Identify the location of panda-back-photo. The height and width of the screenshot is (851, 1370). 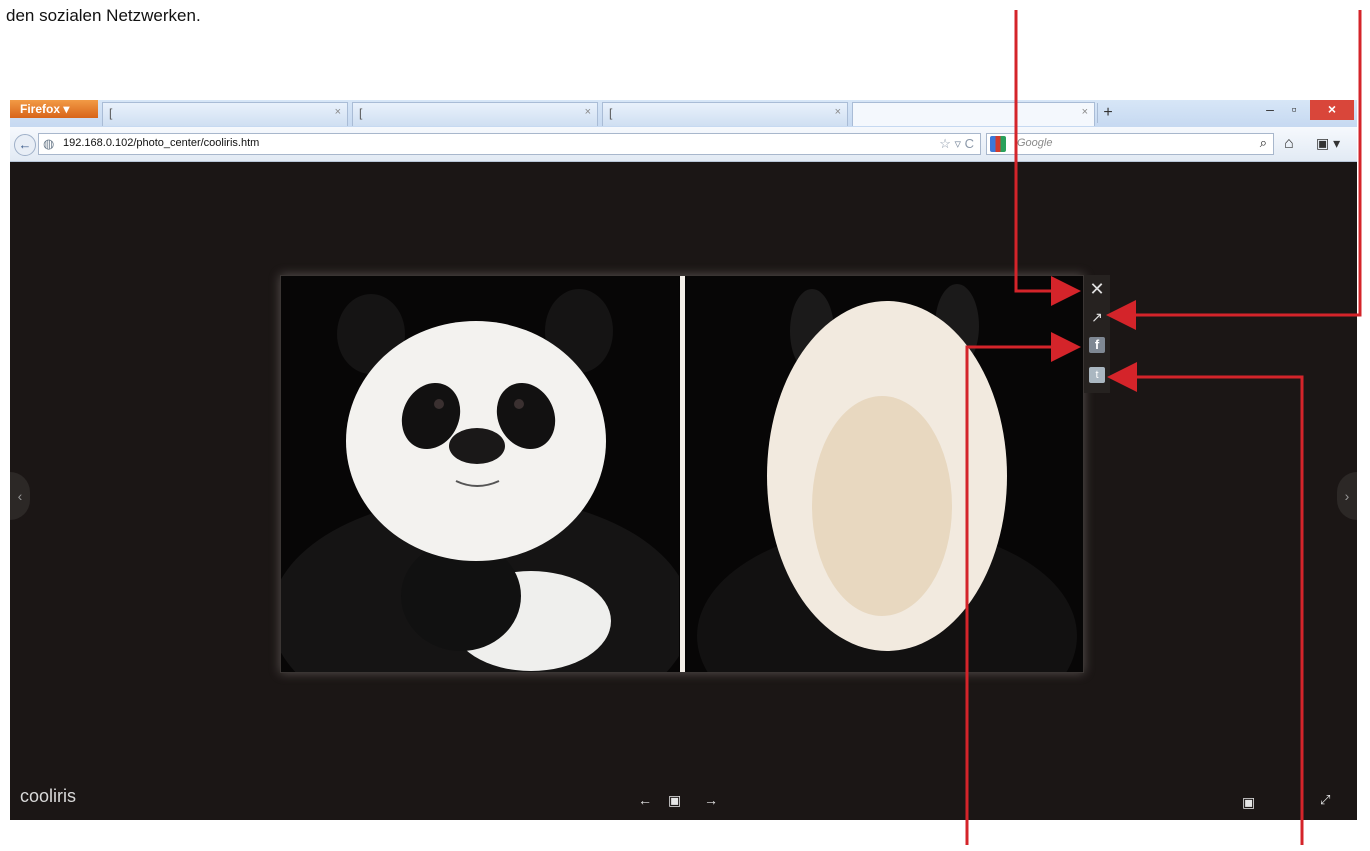
(885, 474).